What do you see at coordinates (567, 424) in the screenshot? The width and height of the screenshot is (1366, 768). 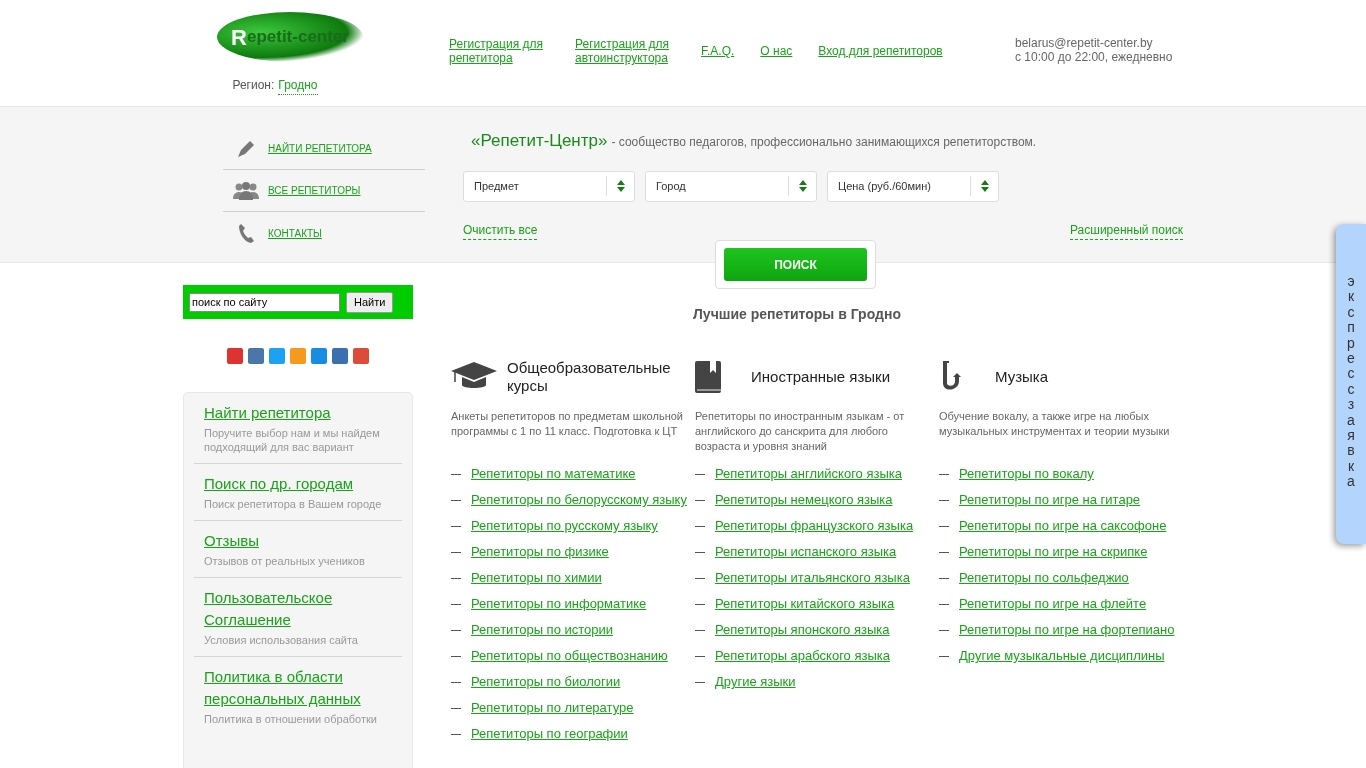 I see `category-description: Анкеты репетиторов по предметам школьной программы с 1 по 11 класс. Подготовка к ЦТ` at bounding box center [567, 424].